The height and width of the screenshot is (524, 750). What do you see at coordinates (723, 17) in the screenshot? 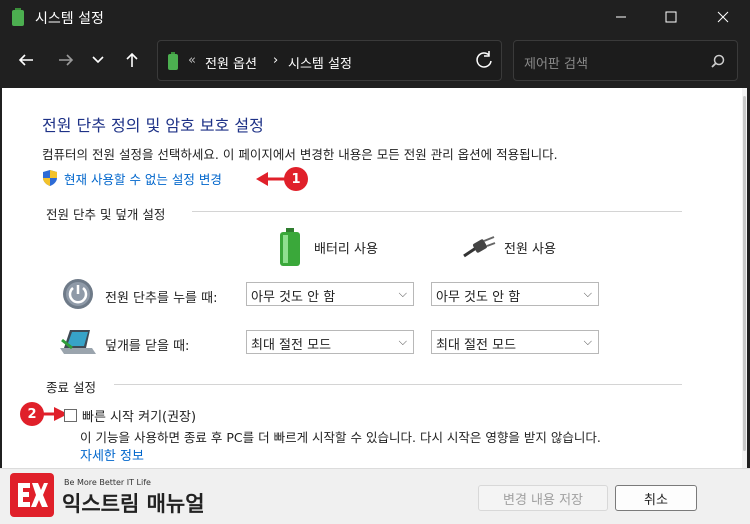
I see `close-button` at bounding box center [723, 17].